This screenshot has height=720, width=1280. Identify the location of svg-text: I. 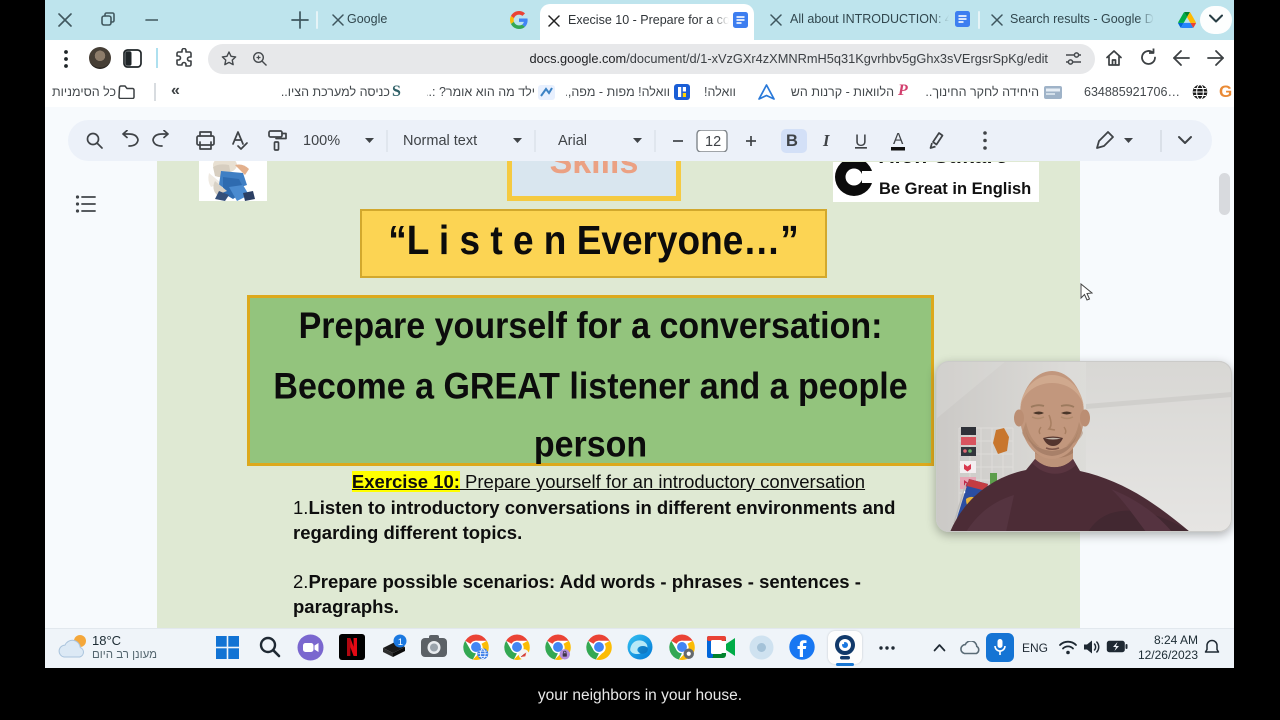
(826, 140).